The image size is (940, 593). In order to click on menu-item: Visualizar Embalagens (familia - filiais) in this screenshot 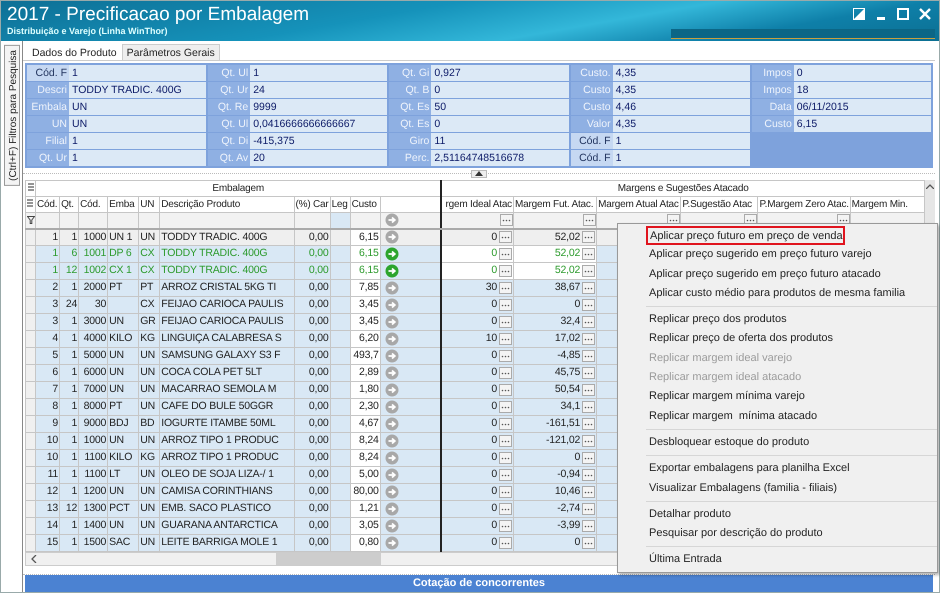, I will do `click(742, 488)`.